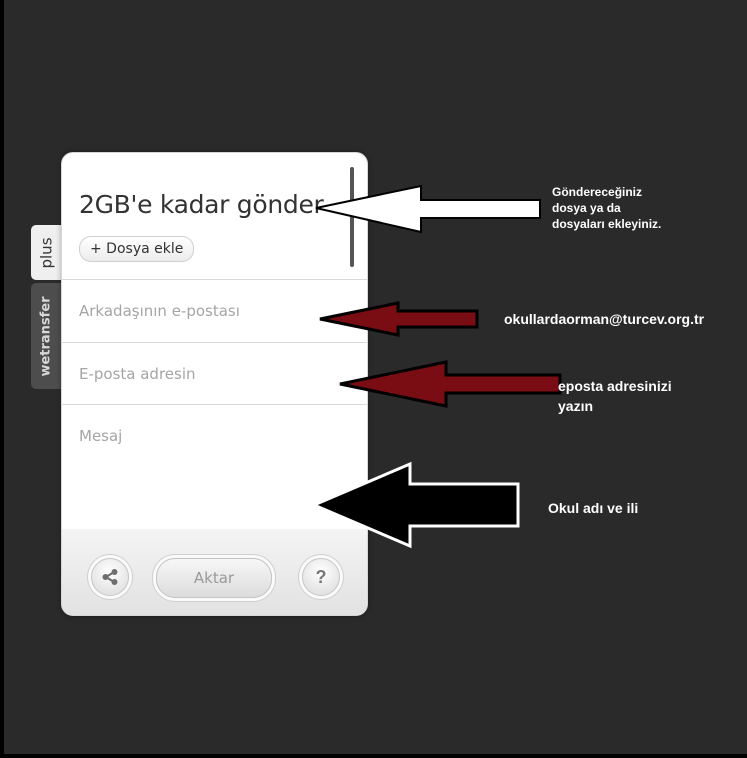  What do you see at coordinates (415, 505) in the screenshot?
I see `black-arrow-message` at bounding box center [415, 505].